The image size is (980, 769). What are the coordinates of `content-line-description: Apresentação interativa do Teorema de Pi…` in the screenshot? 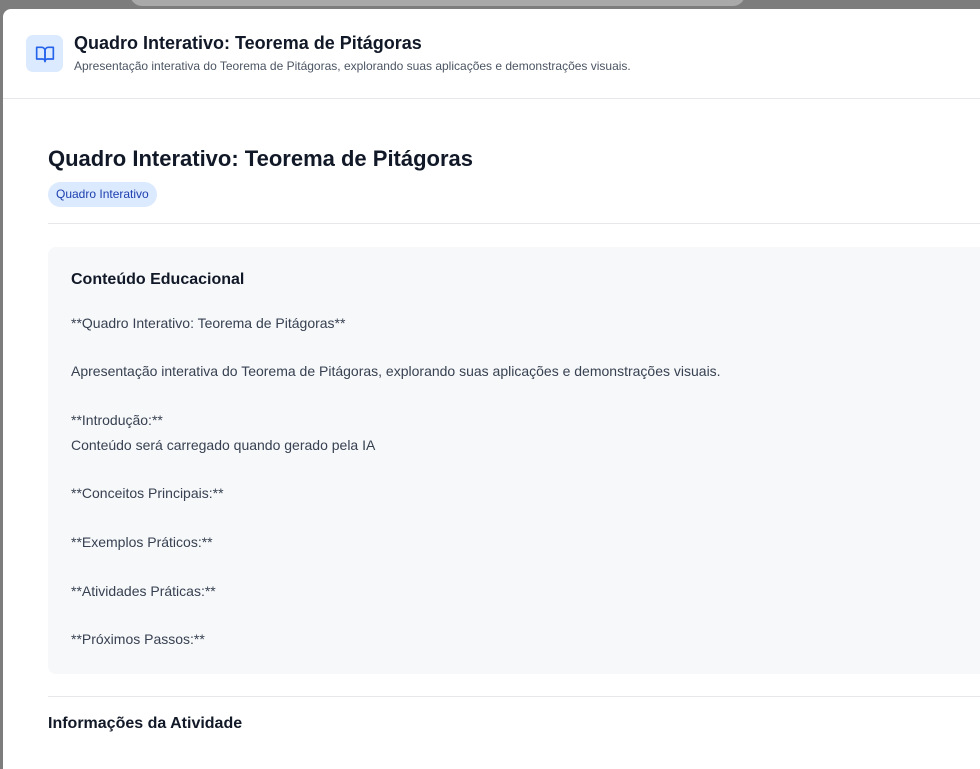 It's located at (396, 371).